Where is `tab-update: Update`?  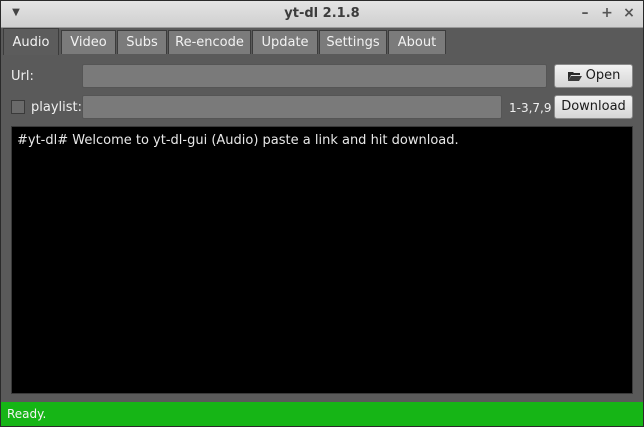
tab-update: Update is located at coordinates (285, 42).